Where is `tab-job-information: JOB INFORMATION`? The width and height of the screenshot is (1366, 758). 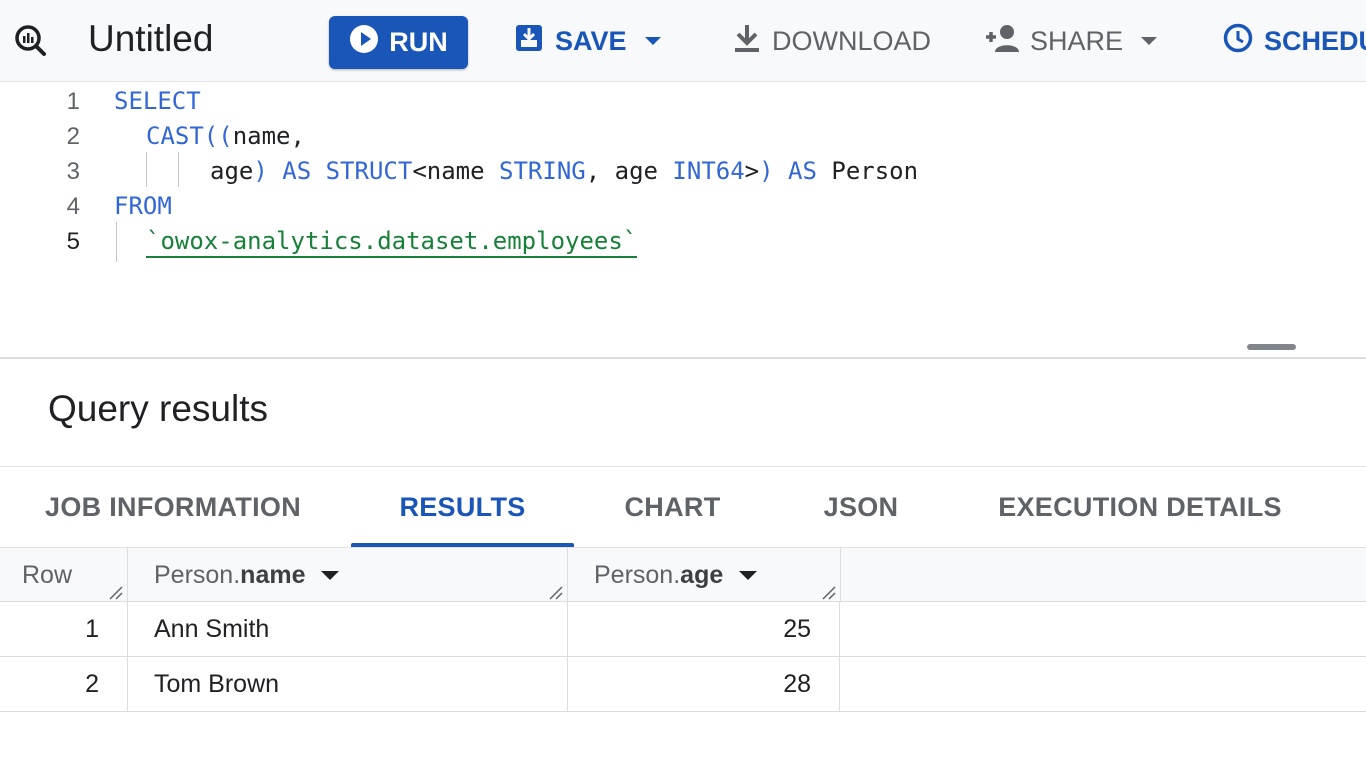
tab-job-information: JOB INFORMATION is located at coordinates (173, 507).